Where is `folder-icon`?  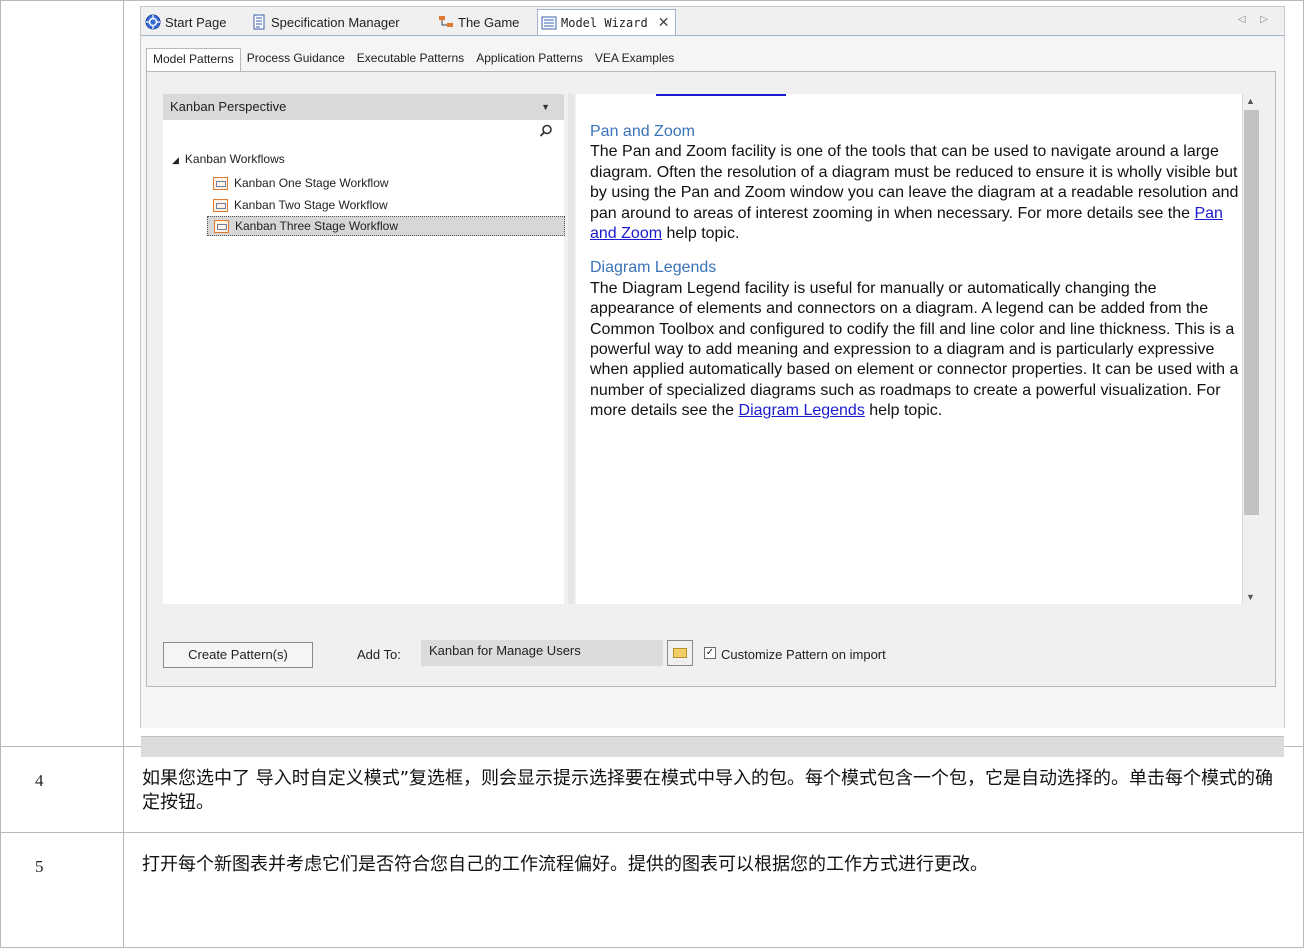 folder-icon is located at coordinates (680, 653).